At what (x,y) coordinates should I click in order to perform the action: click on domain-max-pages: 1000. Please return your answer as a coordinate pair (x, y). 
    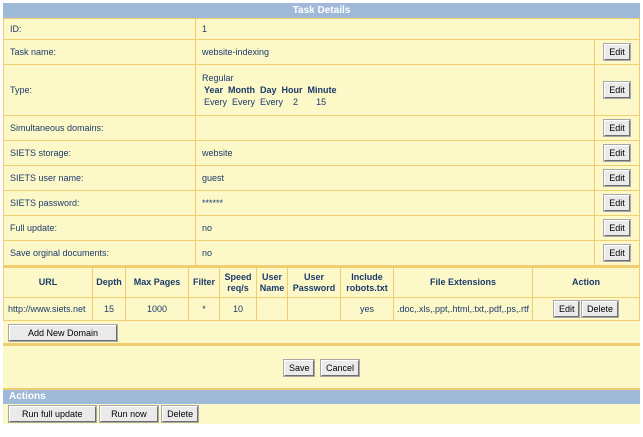
    Looking at the image, I should click on (157, 309).